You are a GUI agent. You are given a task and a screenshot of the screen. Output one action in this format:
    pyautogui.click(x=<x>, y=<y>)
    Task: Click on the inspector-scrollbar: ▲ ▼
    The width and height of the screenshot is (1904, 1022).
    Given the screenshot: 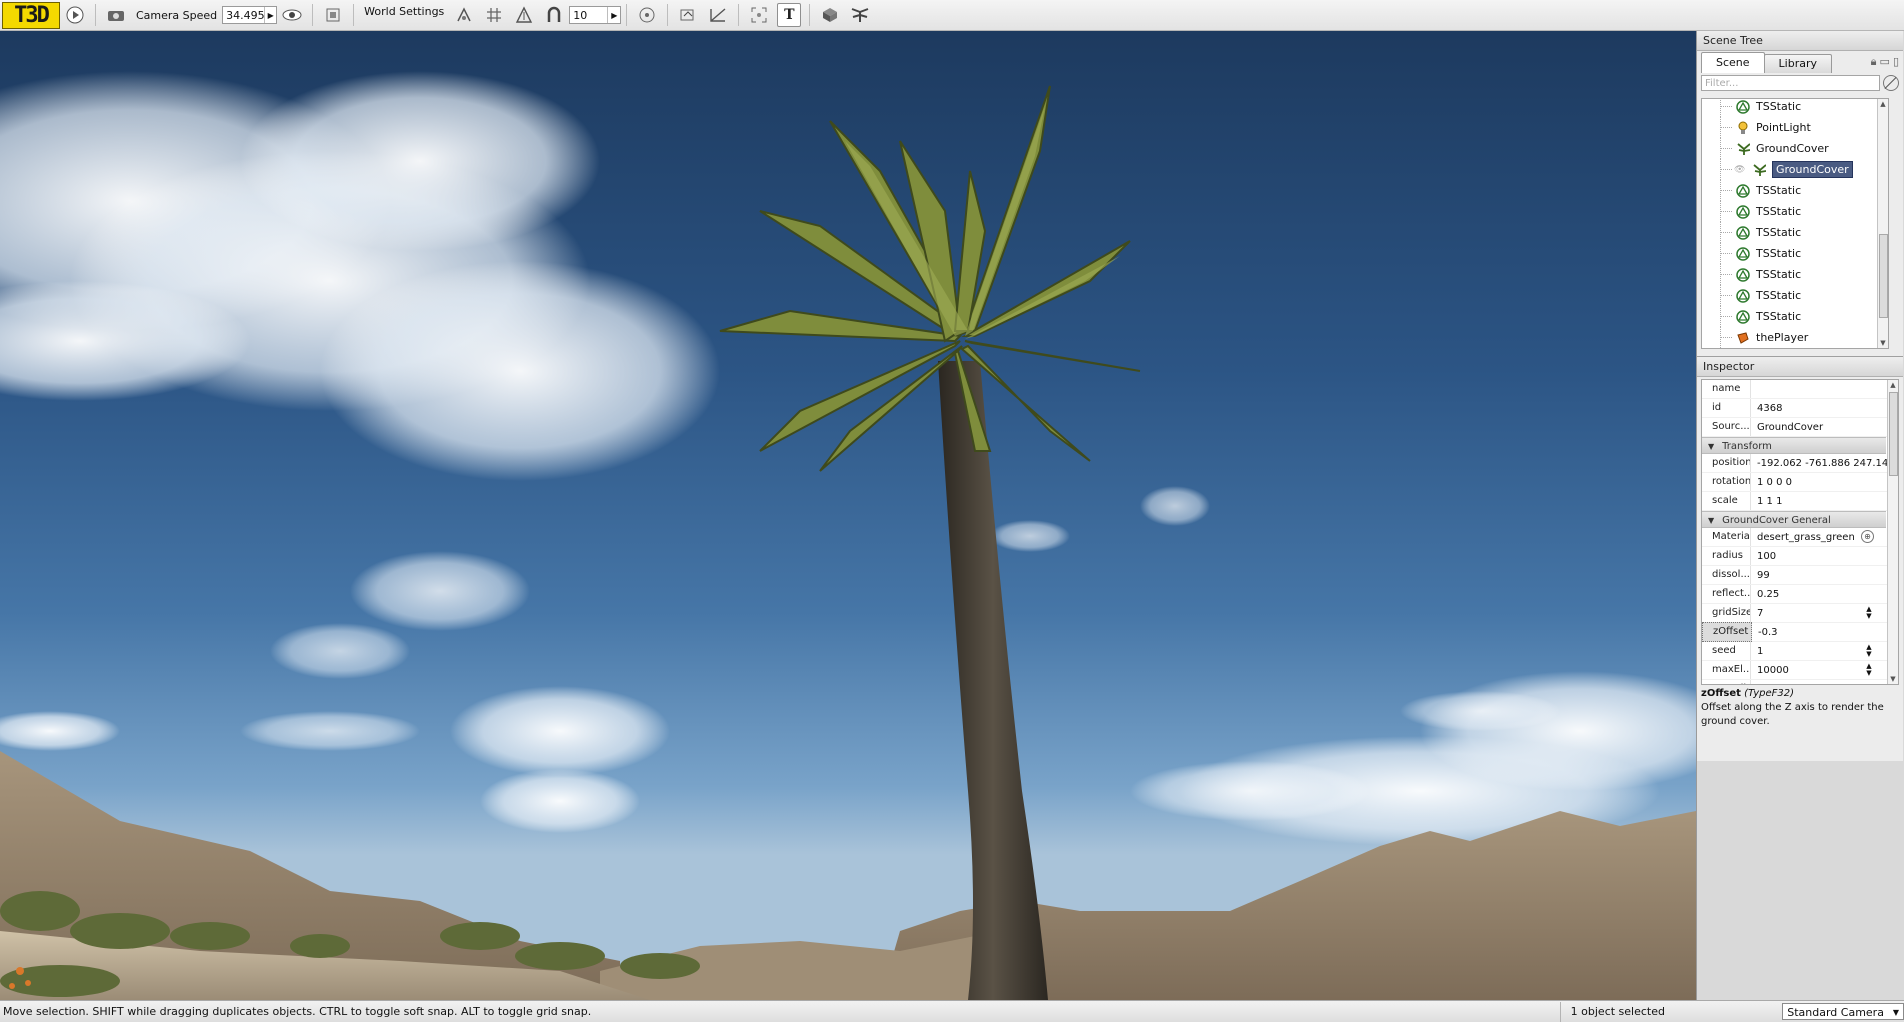 What is the action you would take?
    pyautogui.click(x=1892, y=532)
    